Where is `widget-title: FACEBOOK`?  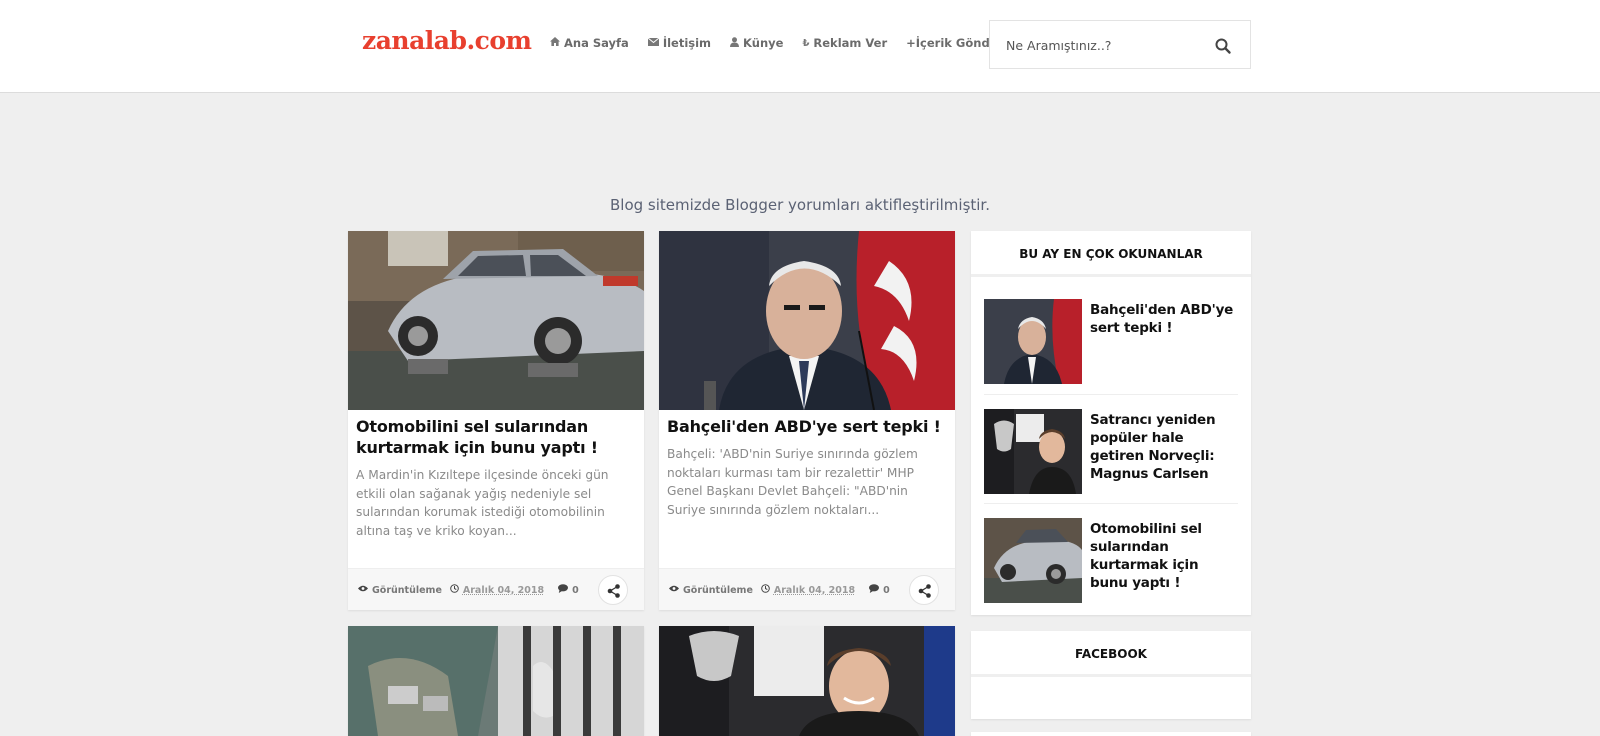
widget-title: FACEBOOK is located at coordinates (1111, 654).